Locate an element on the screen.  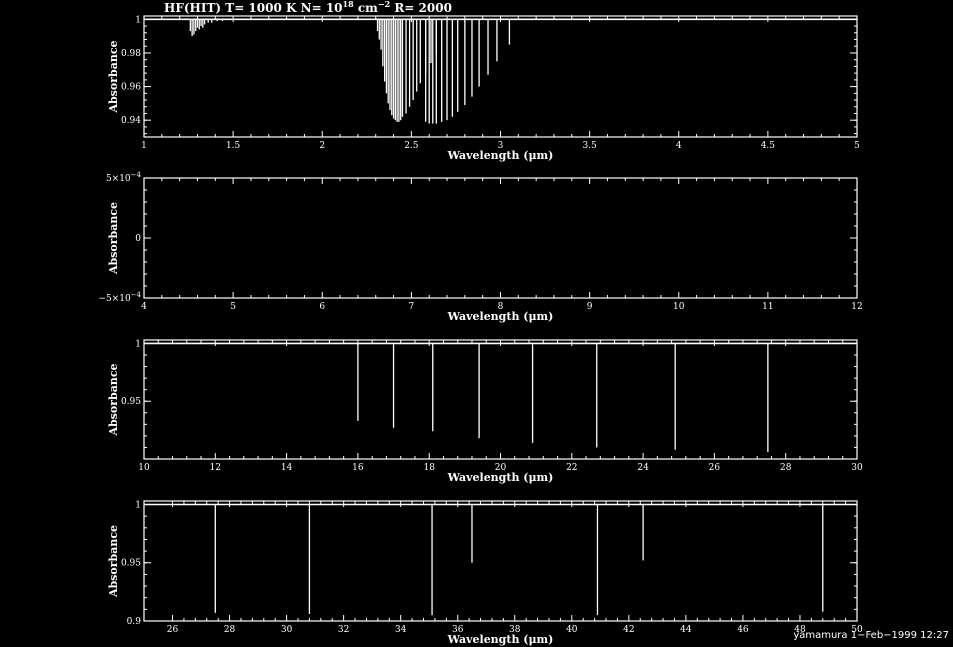
x-tick-label: 46 is located at coordinates (743, 630).